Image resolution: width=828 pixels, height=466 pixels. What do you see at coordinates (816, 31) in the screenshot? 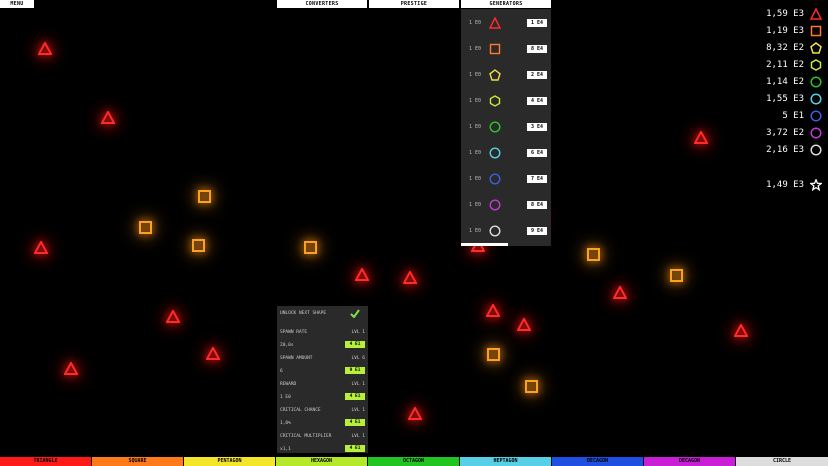
I see `square-icon` at bounding box center [816, 31].